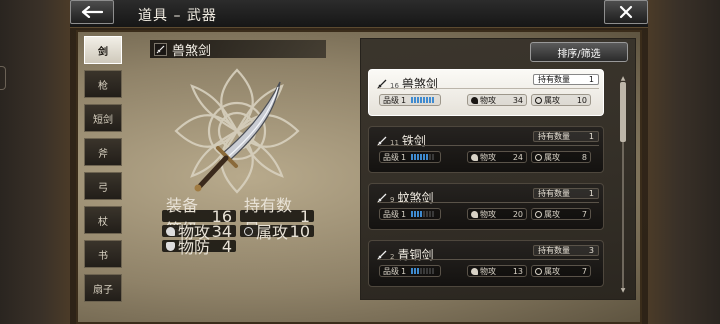  Describe the element at coordinates (3, 78) in the screenshot. I see `edge-handle` at that location.